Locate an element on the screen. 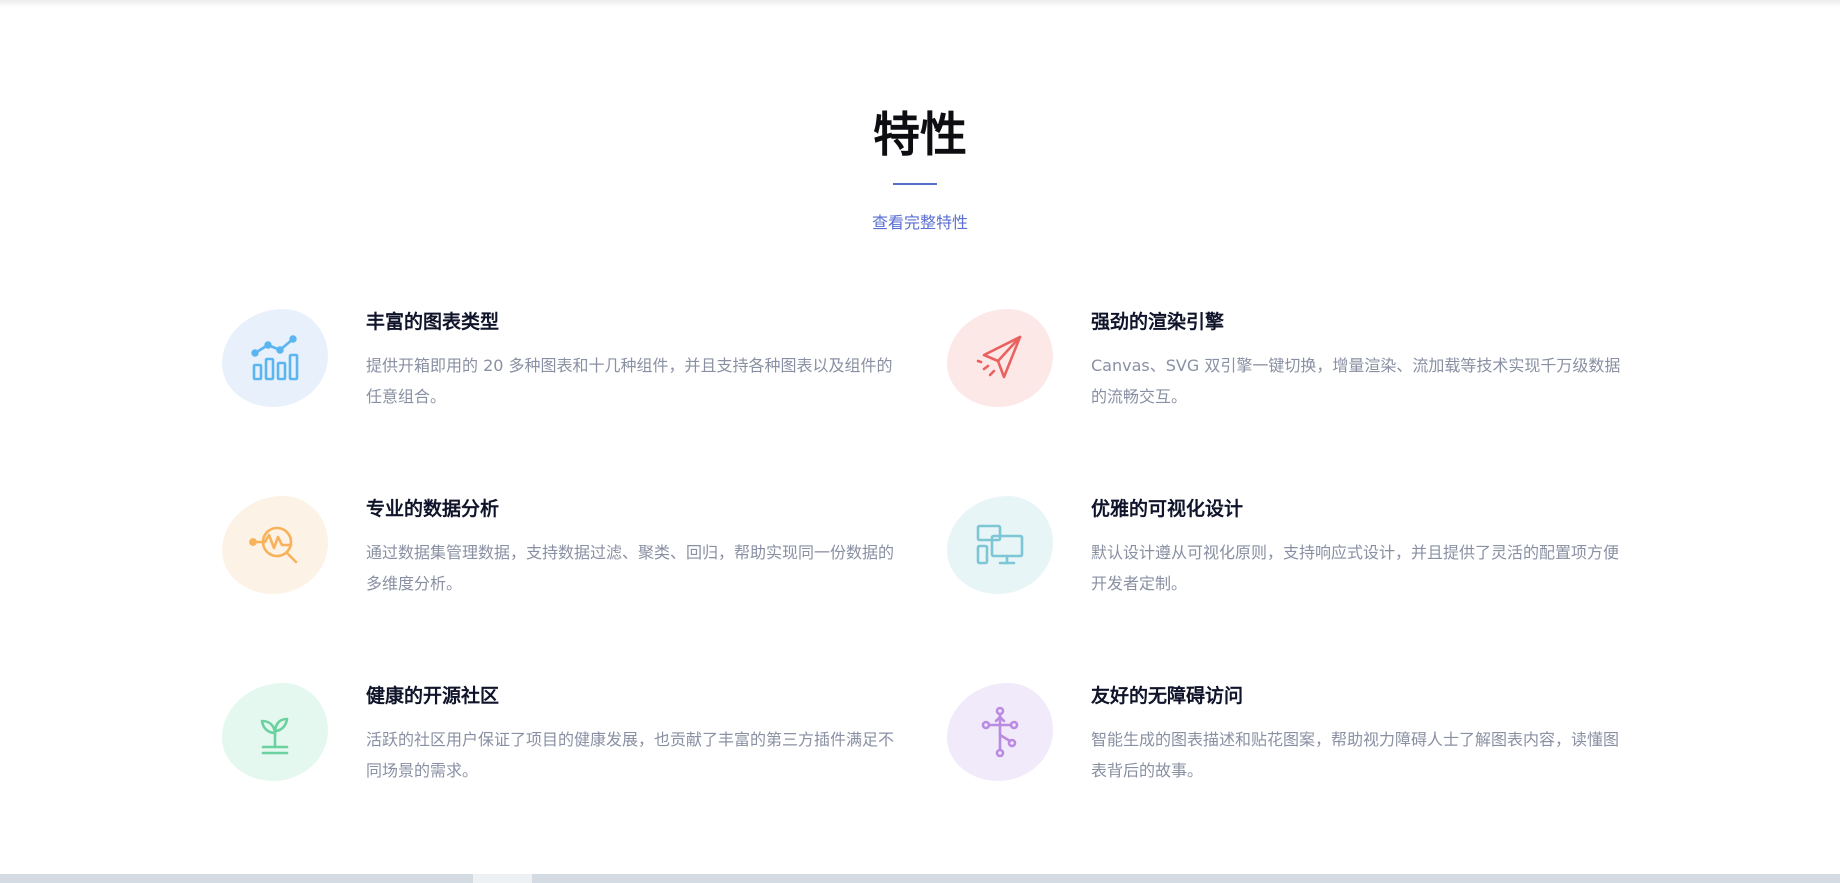 This screenshot has width=1840, height=883. title-divider is located at coordinates (915, 184).